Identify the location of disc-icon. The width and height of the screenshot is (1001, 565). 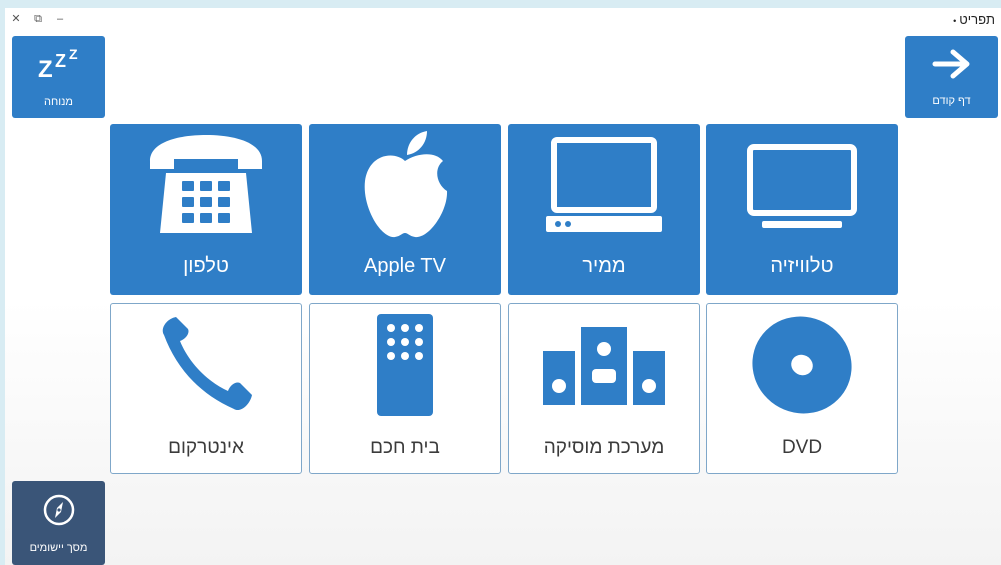
(802, 365).